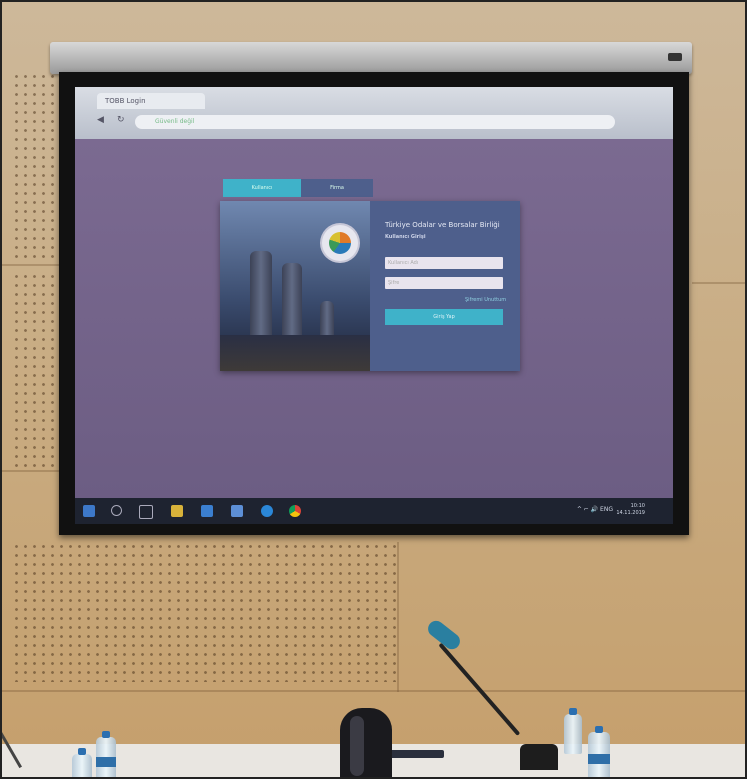 This screenshot has height=779, width=747. I want to click on explorer-icon, so click(177, 511).